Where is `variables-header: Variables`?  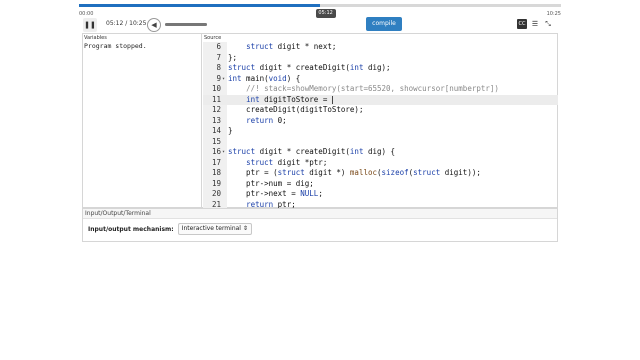 variables-header: Variables is located at coordinates (95, 38).